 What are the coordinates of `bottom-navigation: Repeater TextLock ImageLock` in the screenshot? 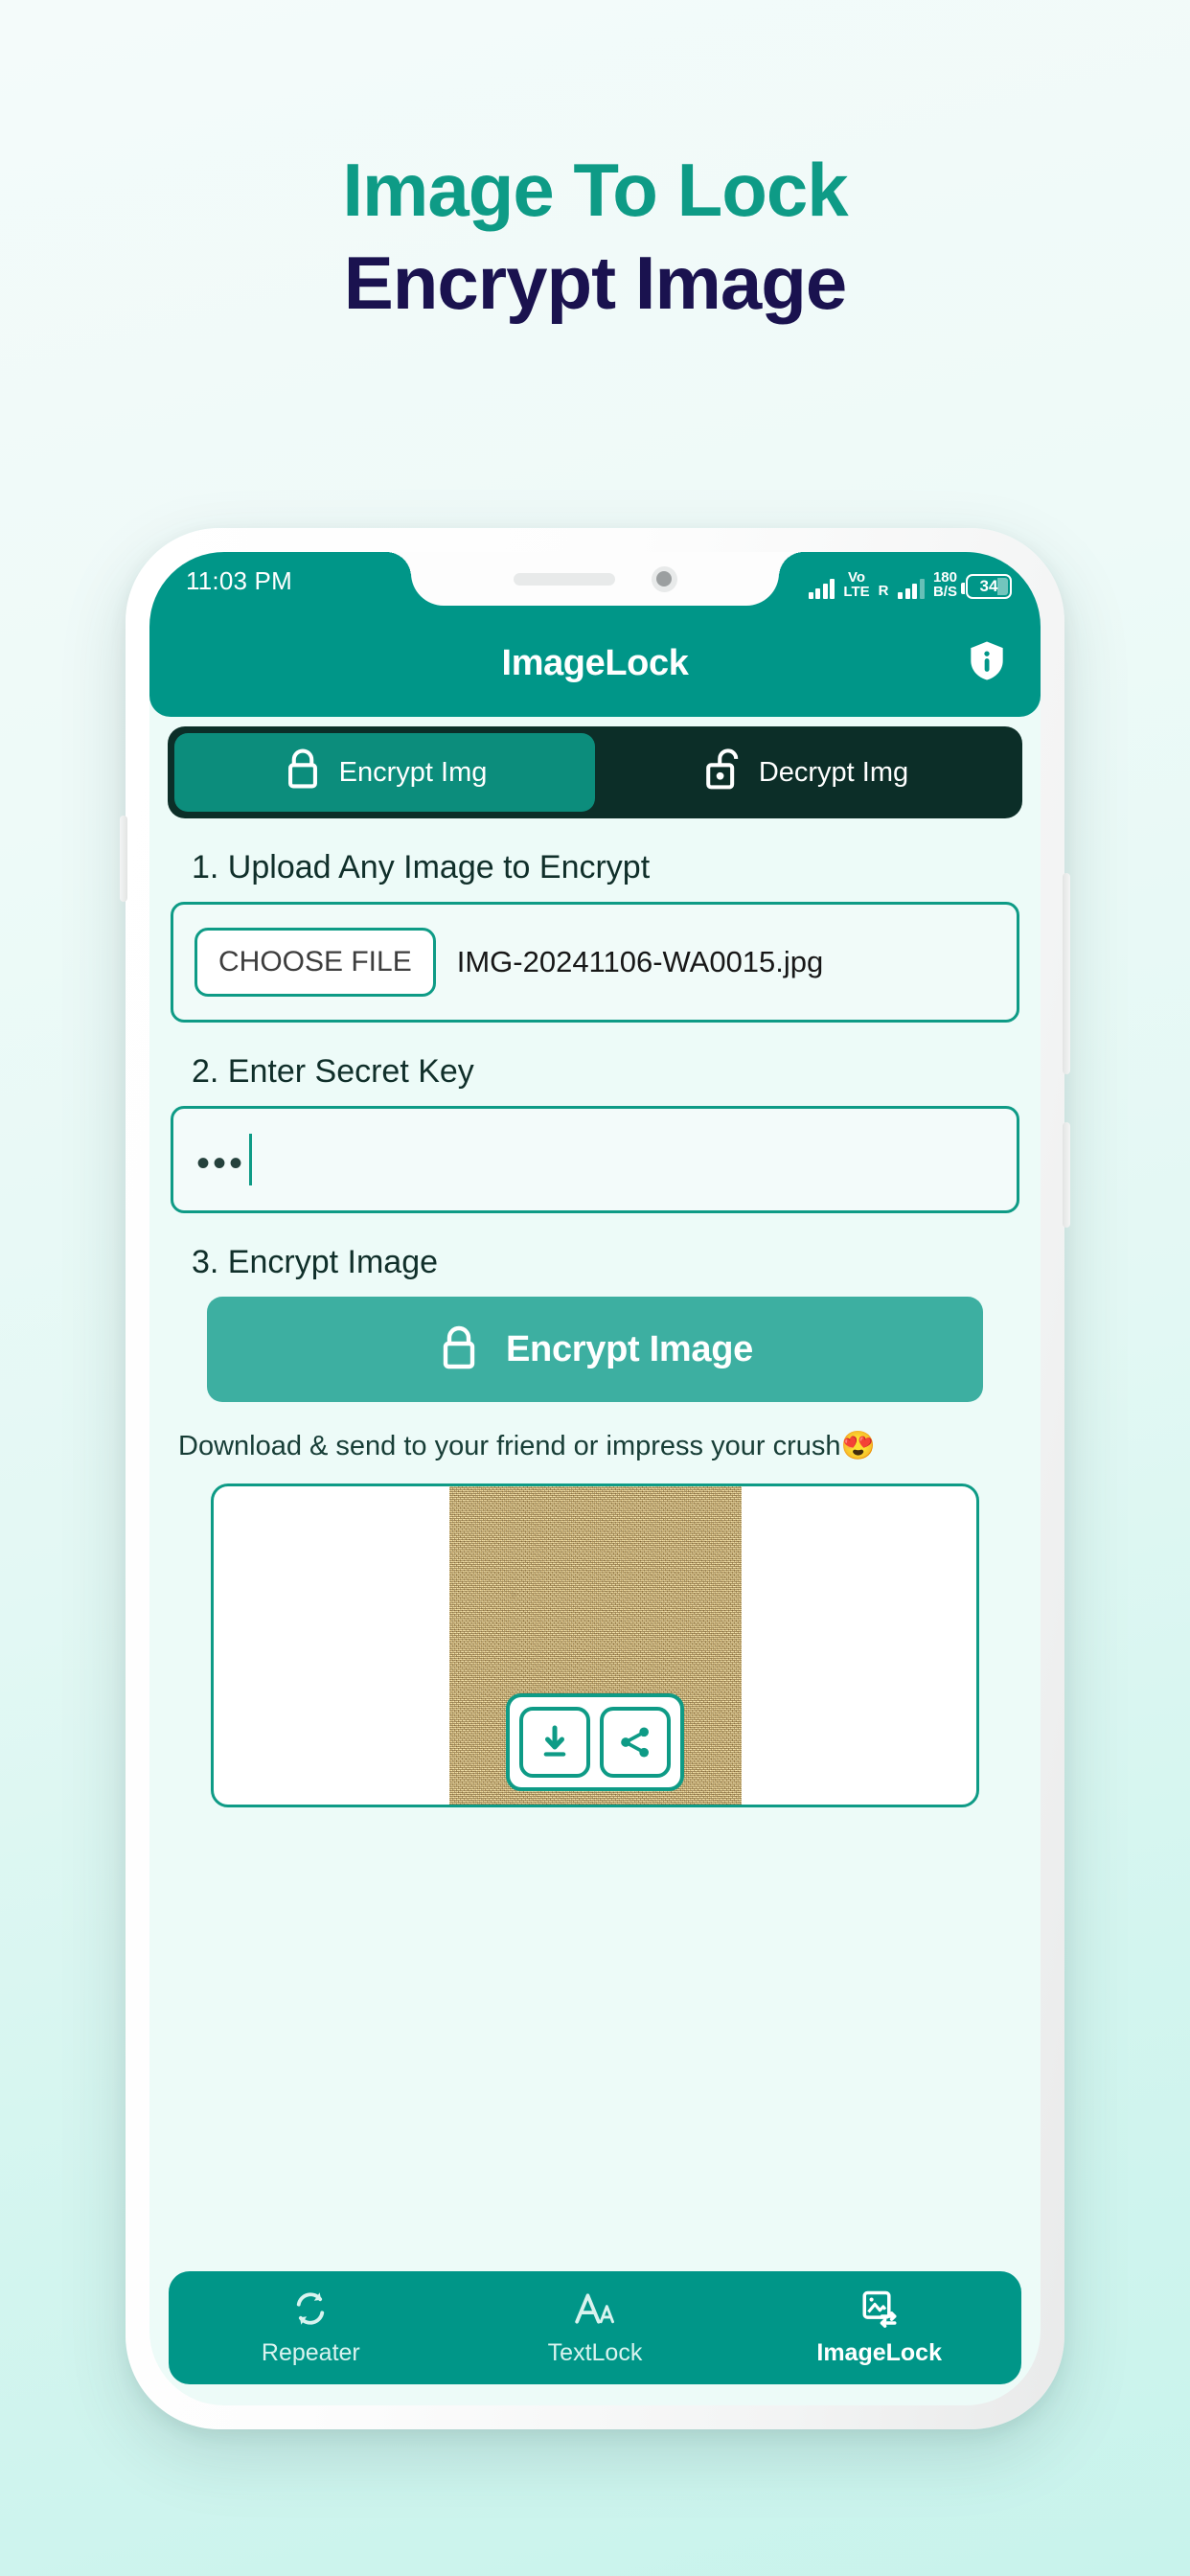 It's located at (595, 2327).